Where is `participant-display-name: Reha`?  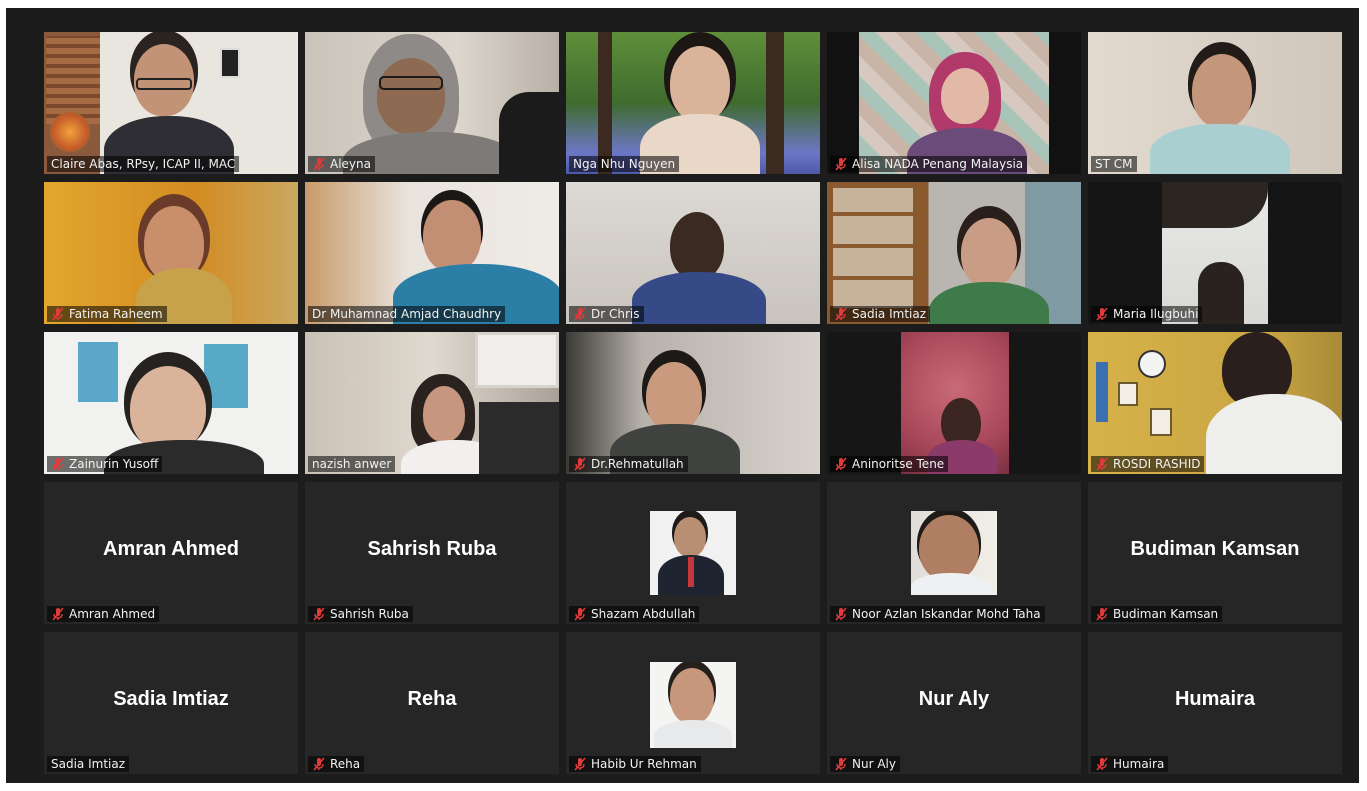 participant-display-name: Reha is located at coordinates (432, 699).